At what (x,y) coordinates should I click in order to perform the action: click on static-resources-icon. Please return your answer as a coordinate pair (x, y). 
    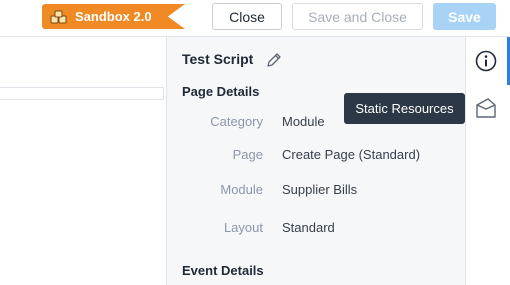
    Looking at the image, I should click on (486, 108).